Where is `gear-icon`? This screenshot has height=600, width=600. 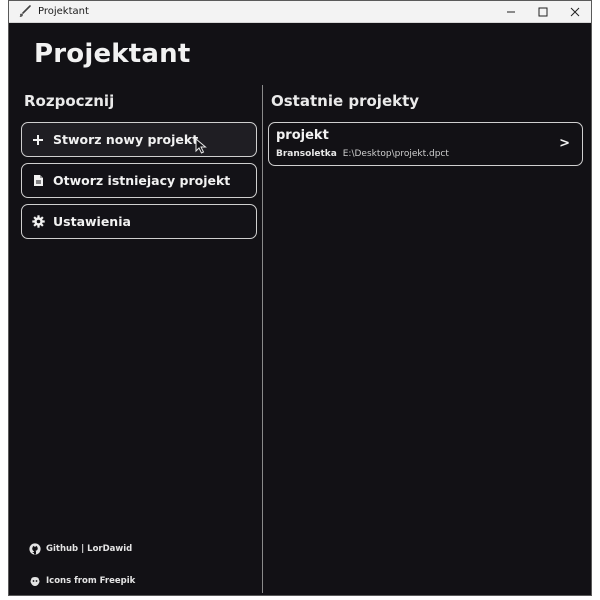
gear-icon is located at coordinates (38, 222).